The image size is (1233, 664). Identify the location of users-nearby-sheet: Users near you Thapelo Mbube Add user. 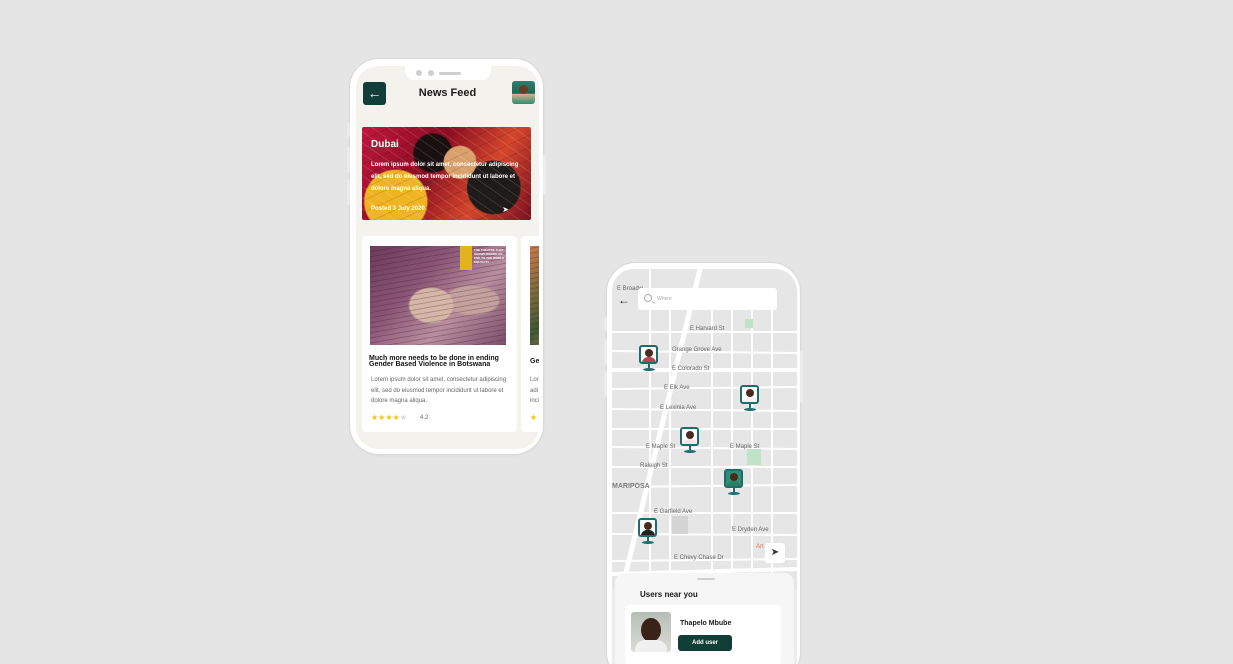
(704, 618).